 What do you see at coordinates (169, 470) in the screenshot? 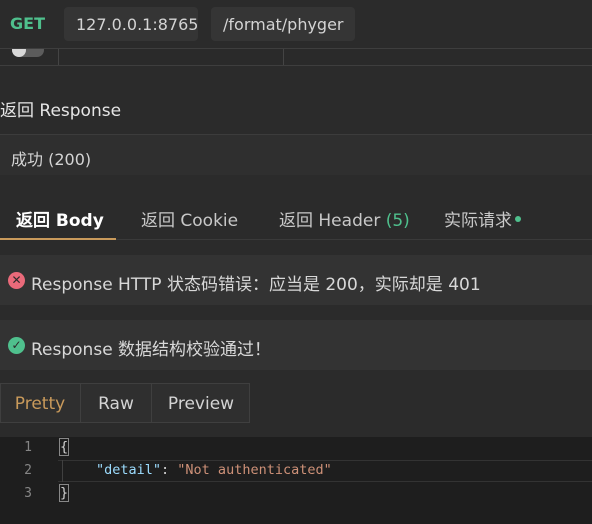
I see `json-colon: :` at bounding box center [169, 470].